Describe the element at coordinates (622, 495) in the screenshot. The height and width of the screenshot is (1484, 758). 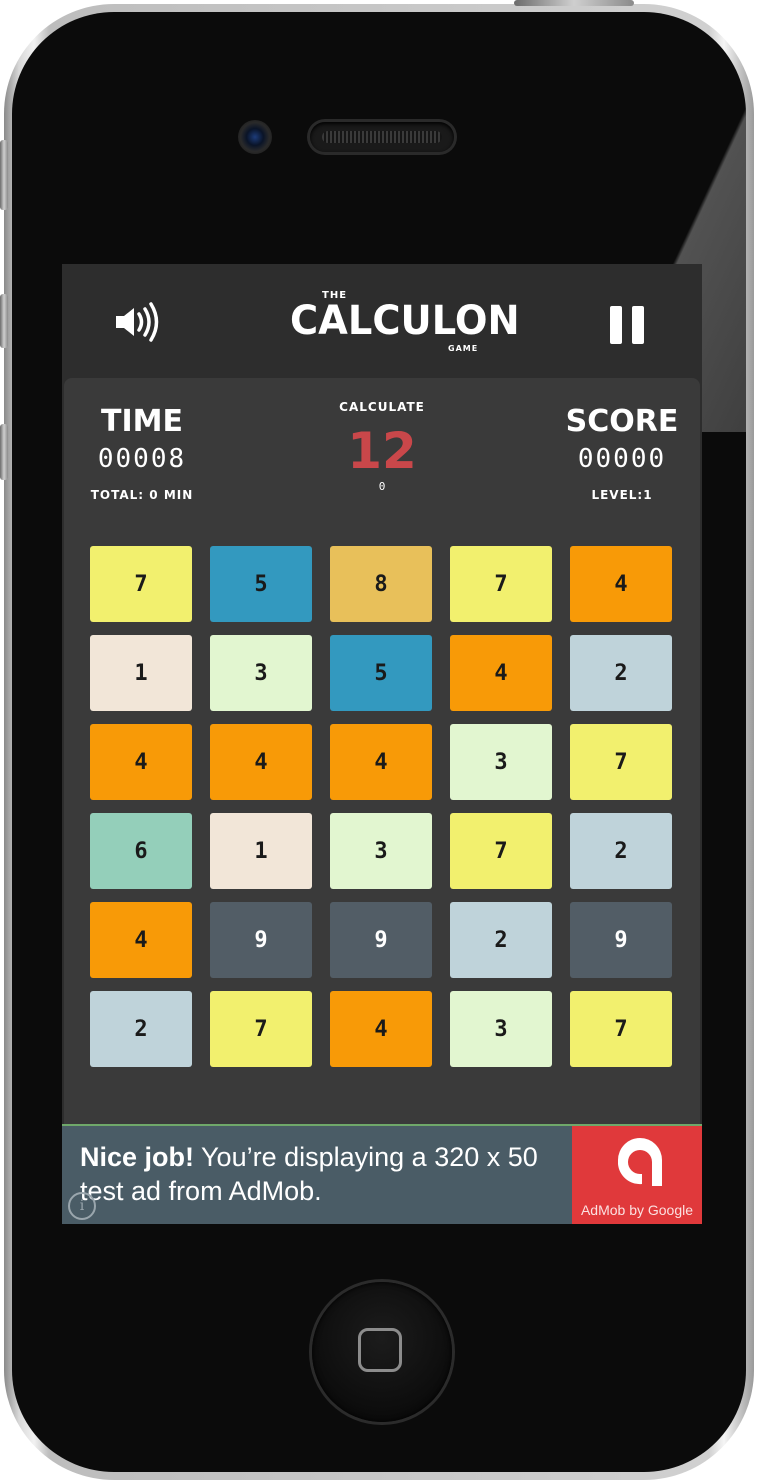
I see `level-label: LEVEL:1` at that location.